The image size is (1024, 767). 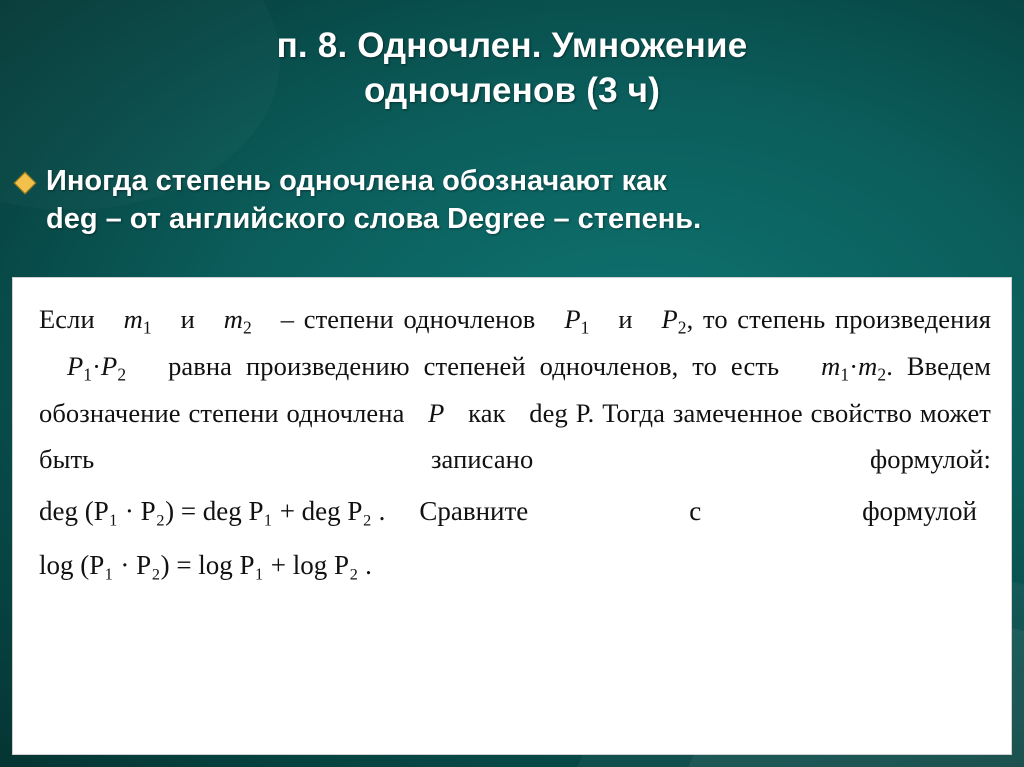 What do you see at coordinates (147, 327) in the screenshot?
I see `var-m1-sub: 1` at bounding box center [147, 327].